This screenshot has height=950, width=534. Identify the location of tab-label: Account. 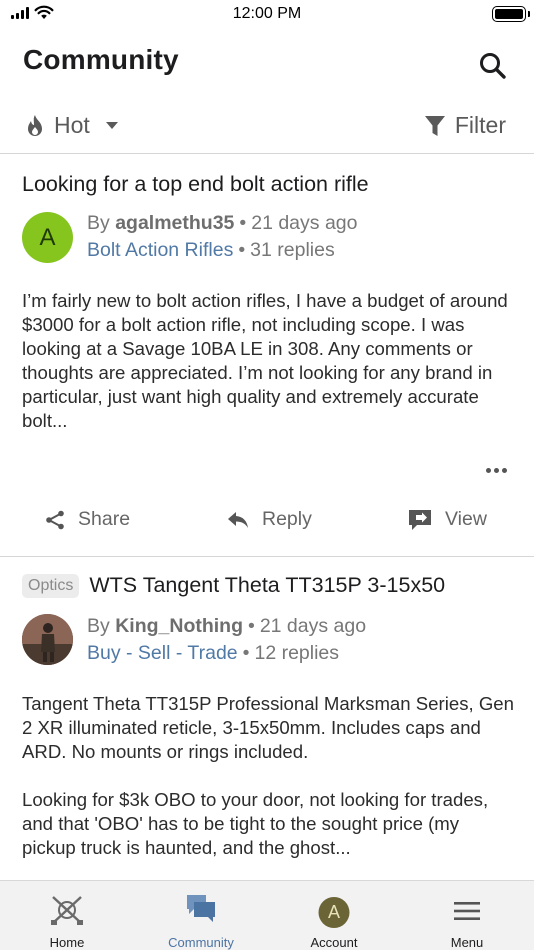
(334, 942).